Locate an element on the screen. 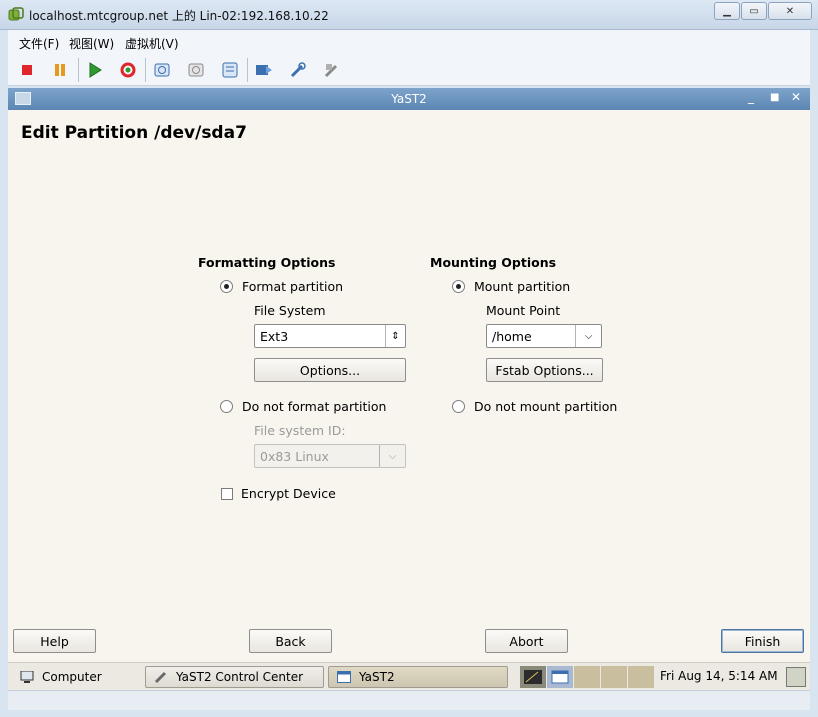 This screenshot has width=818, height=717. vm-settings-button is located at coordinates (264, 70).